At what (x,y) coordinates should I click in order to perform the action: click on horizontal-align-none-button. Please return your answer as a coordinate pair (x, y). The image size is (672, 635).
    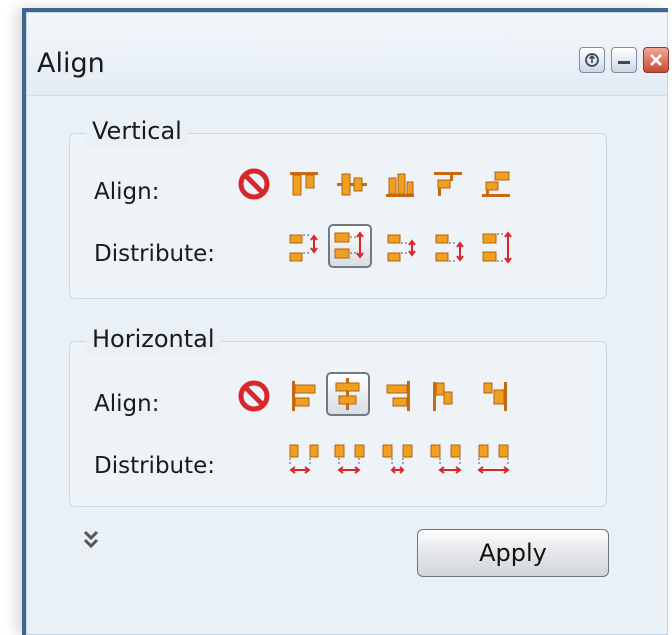
    Looking at the image, I should click on (254, 396).